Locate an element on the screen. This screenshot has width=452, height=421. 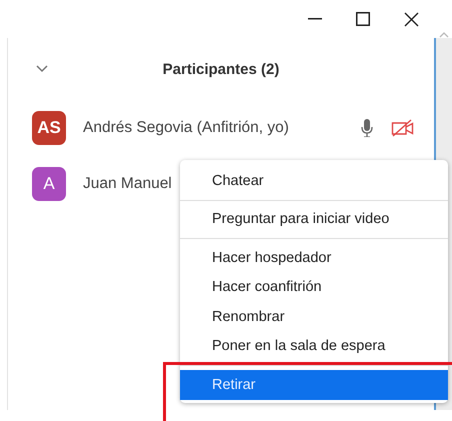
maximize-icon is located at coordinates (363, 19).